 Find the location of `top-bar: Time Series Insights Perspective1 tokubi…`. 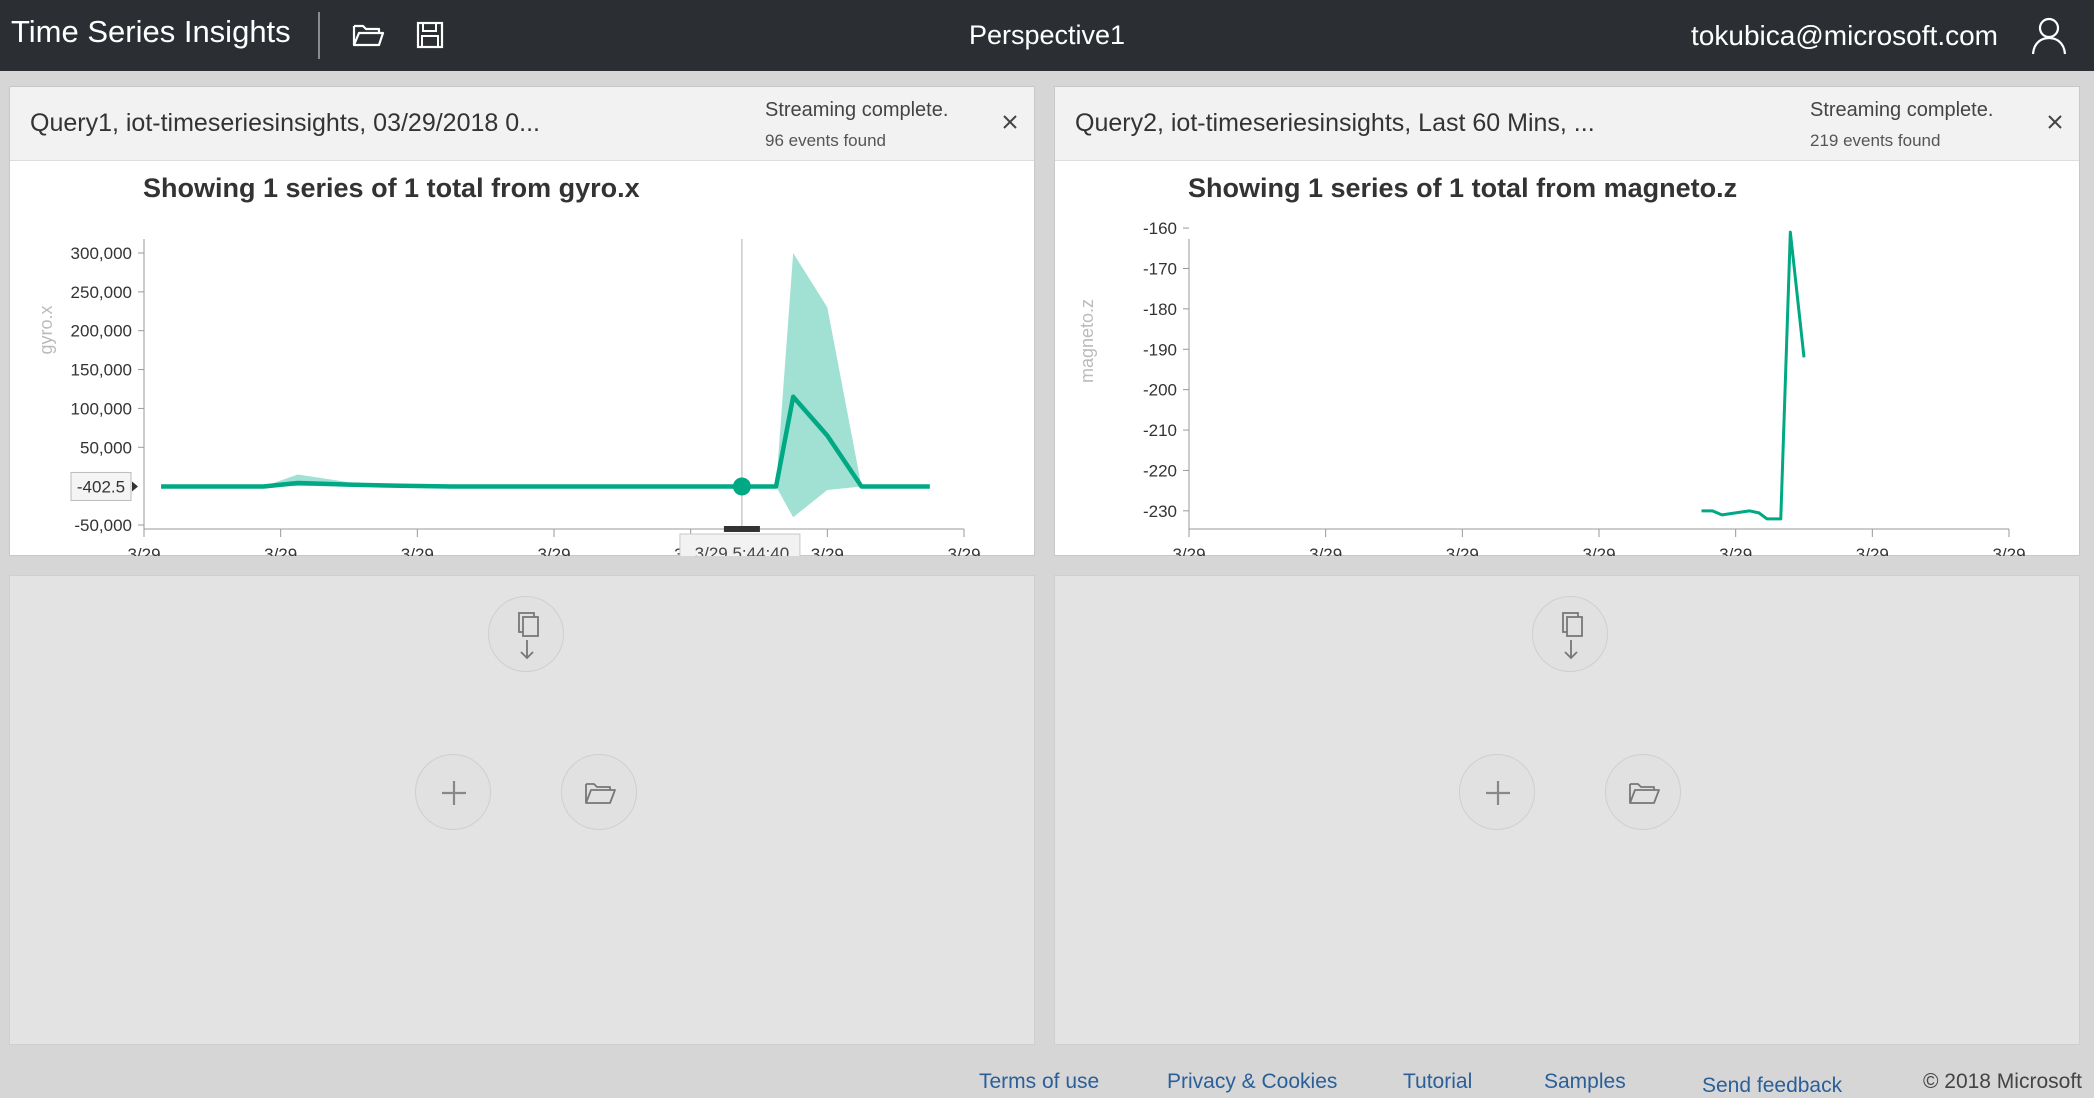

top-bar: Time Series Insights Perspective1 tokubi… is located at coordinates (1047, 35).